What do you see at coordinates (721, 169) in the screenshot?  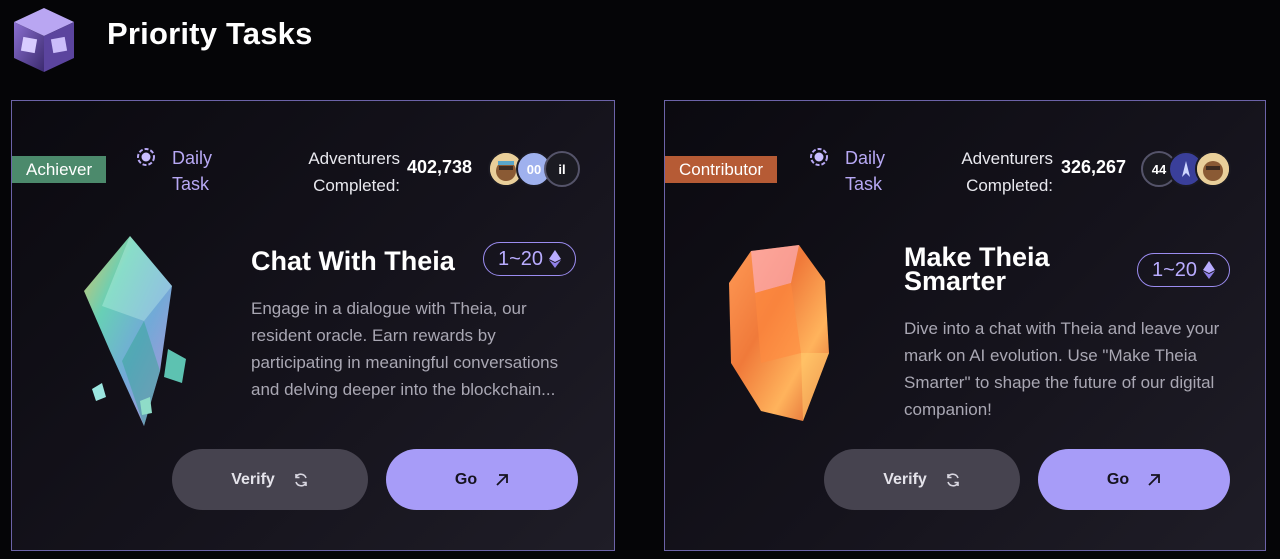 I see `role-badge: Contributor` at bounding box center [721, 169].